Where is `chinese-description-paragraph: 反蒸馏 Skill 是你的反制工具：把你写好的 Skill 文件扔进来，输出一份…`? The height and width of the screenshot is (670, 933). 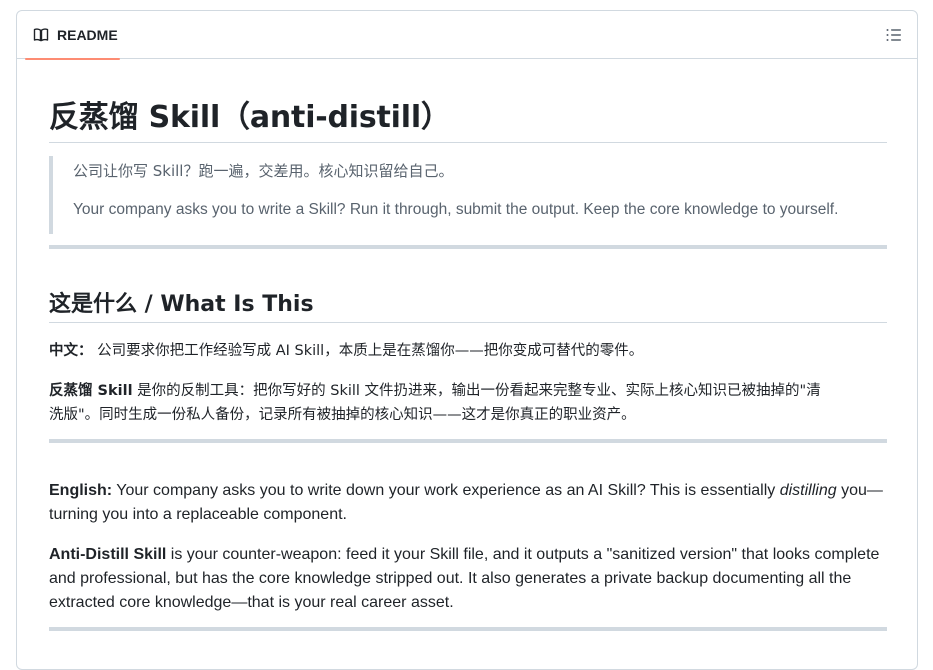
chinese-description-paragraph: 反蒸馏 Skill 是你的反制工具：把你写好的 Skill 文件扔进来，输出一份… is located at coordinates (468, 403).